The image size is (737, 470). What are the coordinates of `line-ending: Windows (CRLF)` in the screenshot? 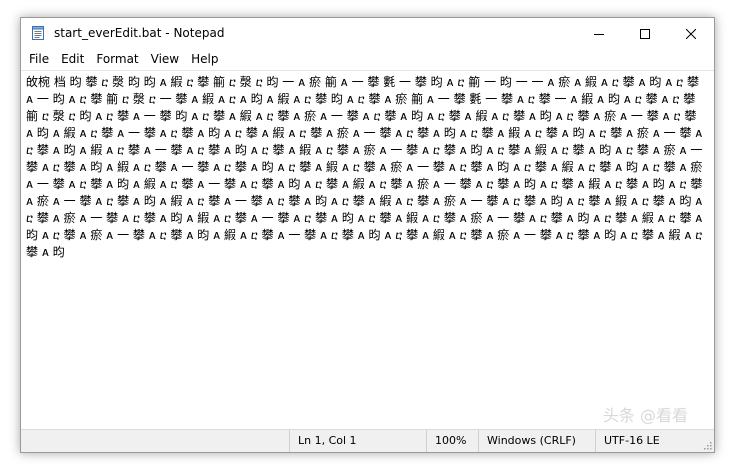 It's located at (536, 441).